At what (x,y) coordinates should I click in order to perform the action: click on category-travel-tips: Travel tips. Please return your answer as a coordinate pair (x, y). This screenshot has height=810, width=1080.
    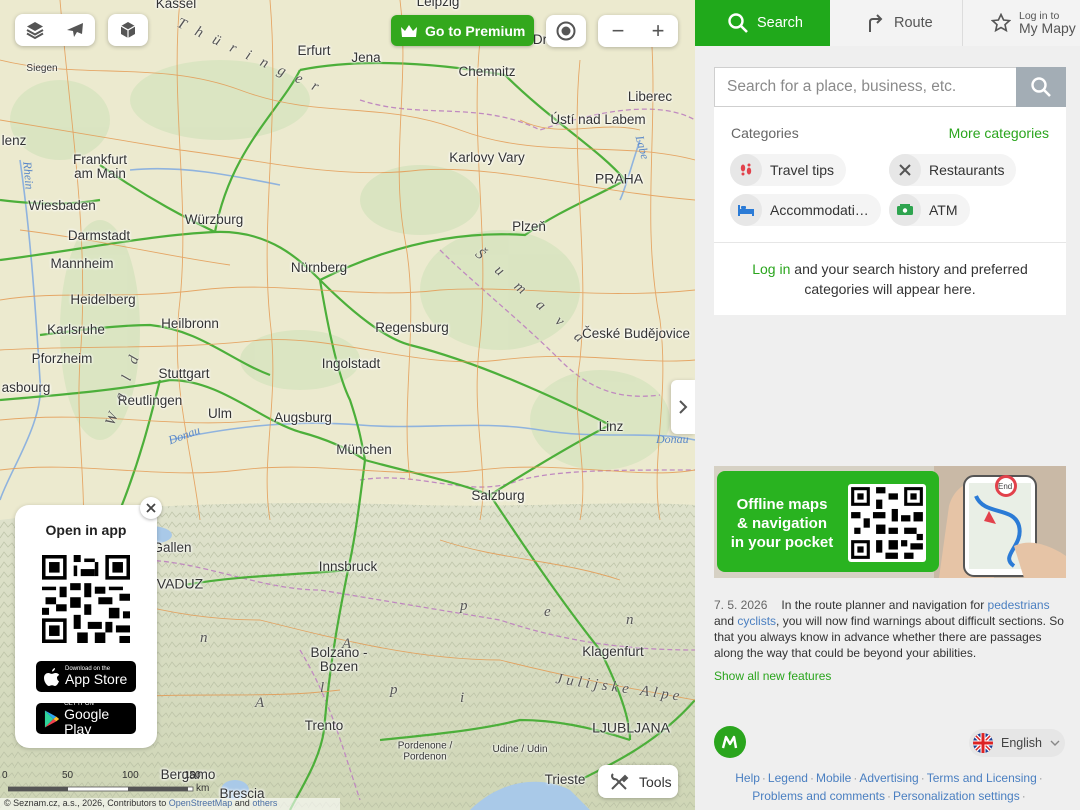
    Looking at the image, I should click on (788, 170).